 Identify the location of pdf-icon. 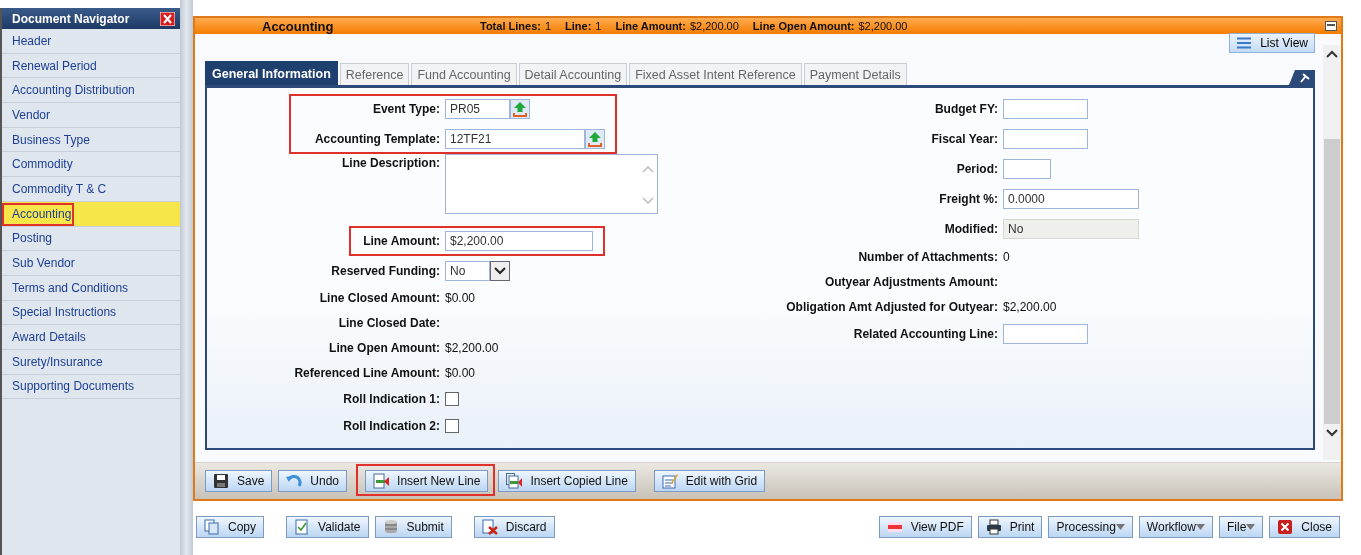
(894, 527).